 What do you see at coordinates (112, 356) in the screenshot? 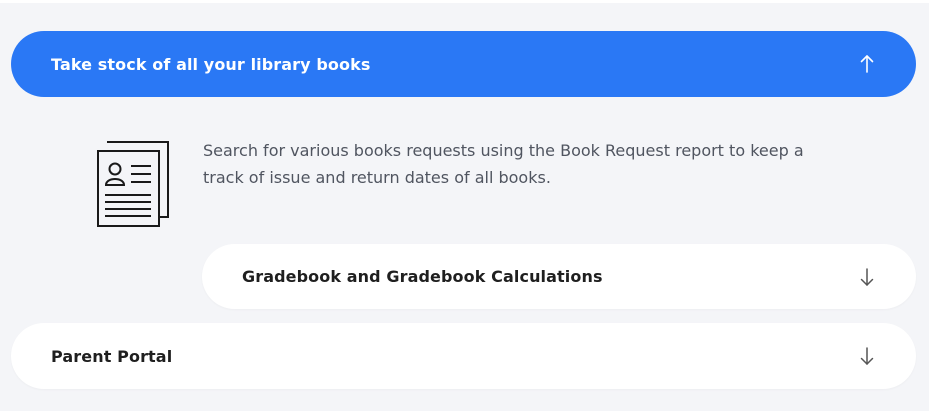
I see `accordion-title: Parent Portal` at bounding box center [112, 356].